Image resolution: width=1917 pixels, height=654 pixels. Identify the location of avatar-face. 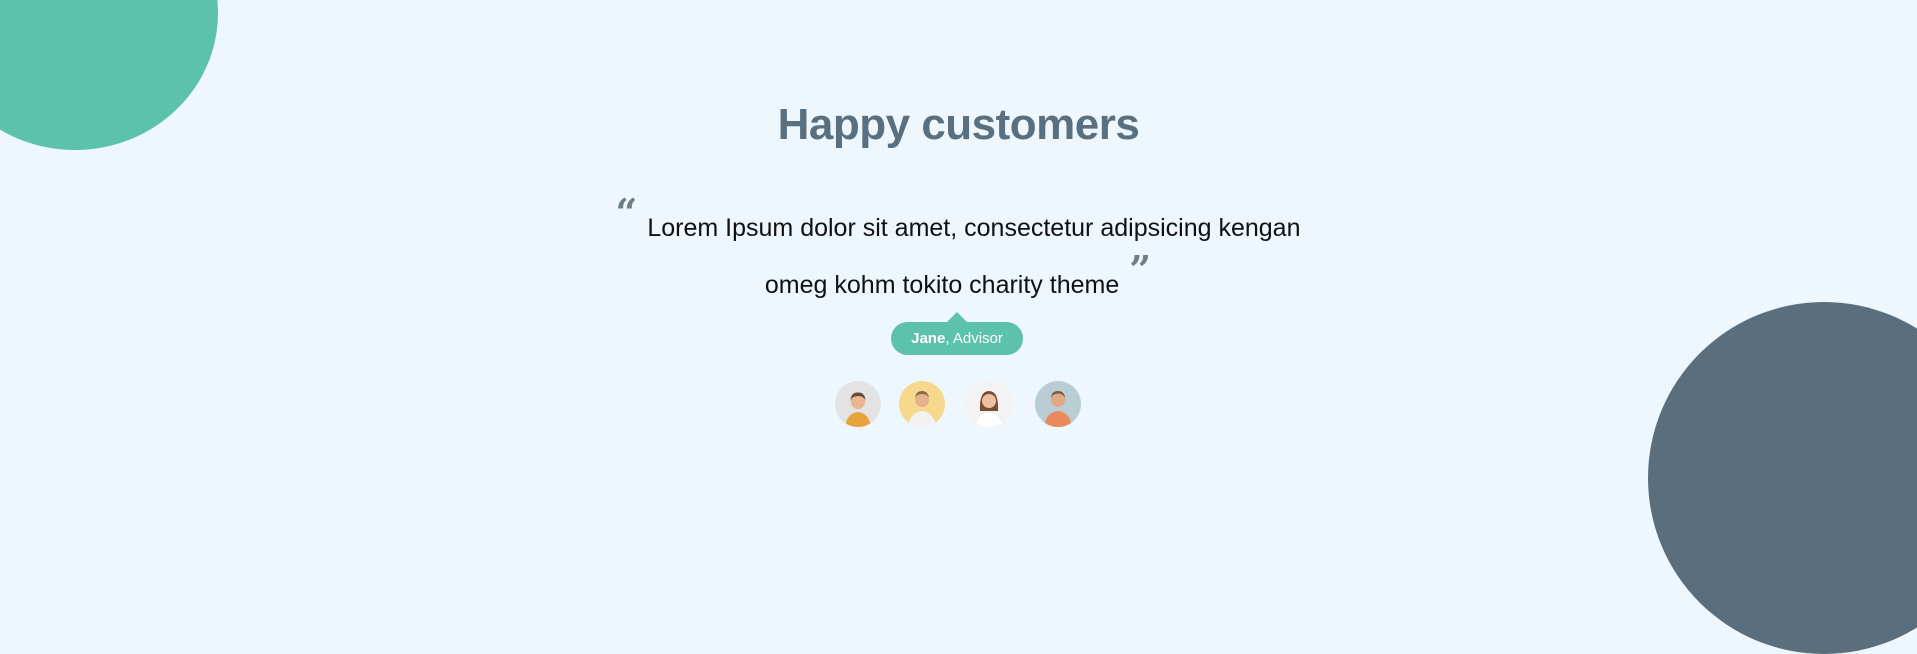
(989, 401).